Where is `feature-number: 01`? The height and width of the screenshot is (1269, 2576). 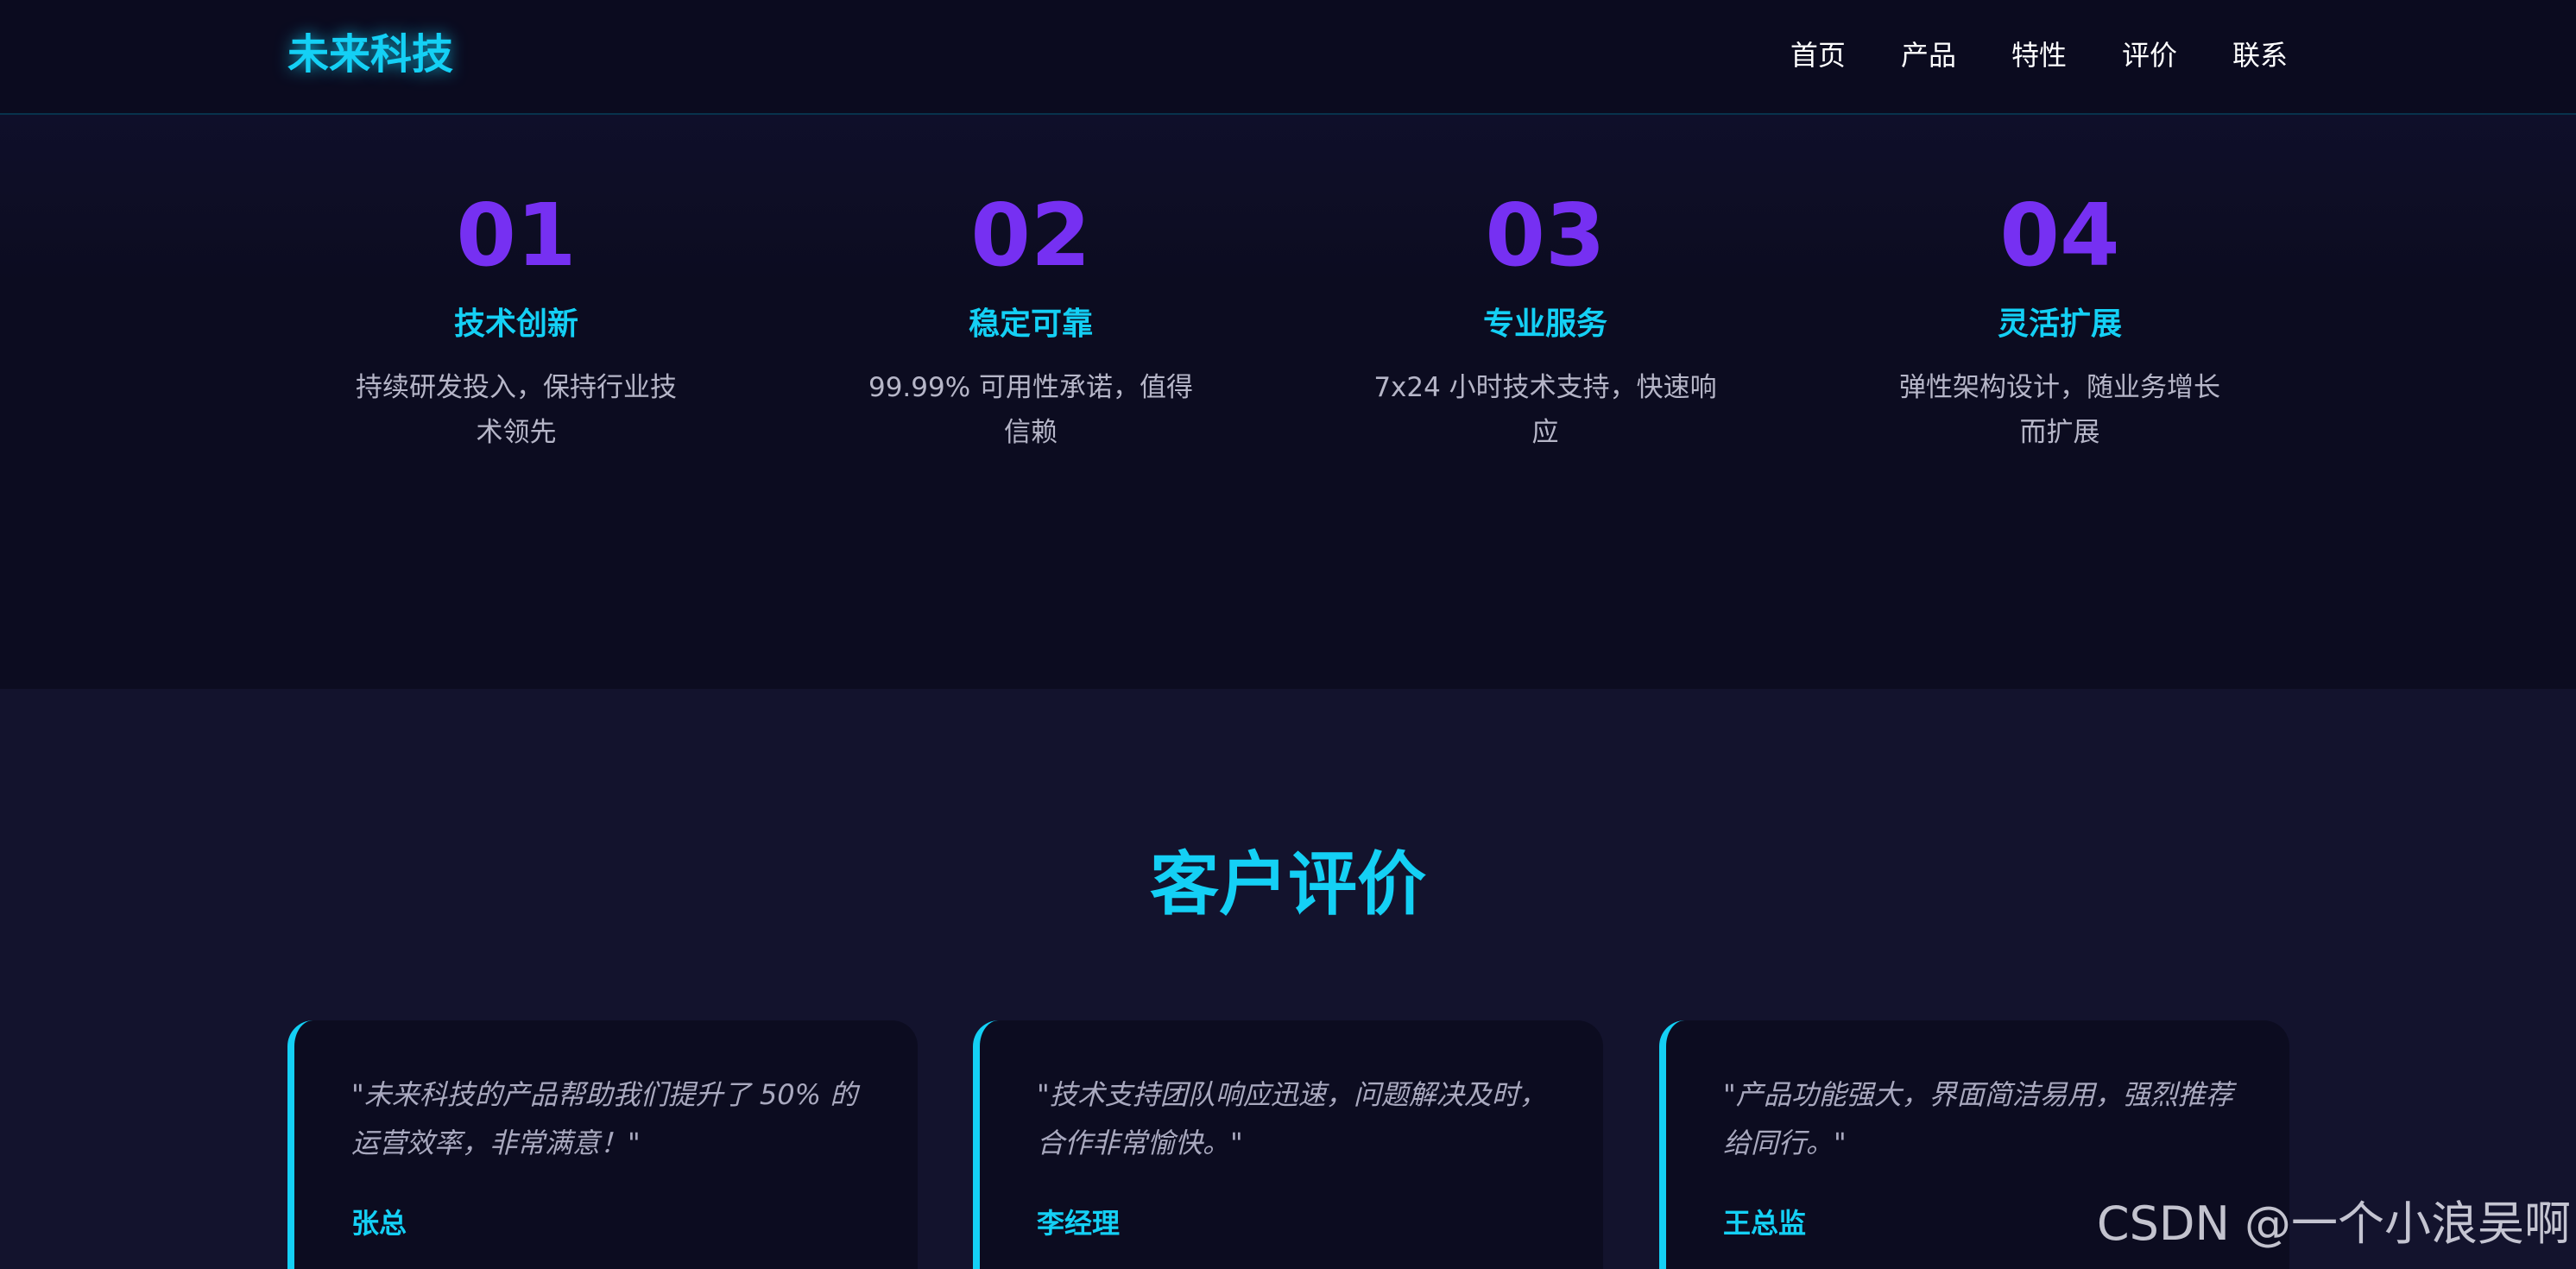
feature-number: 01 is located at coordinates (516, 235).